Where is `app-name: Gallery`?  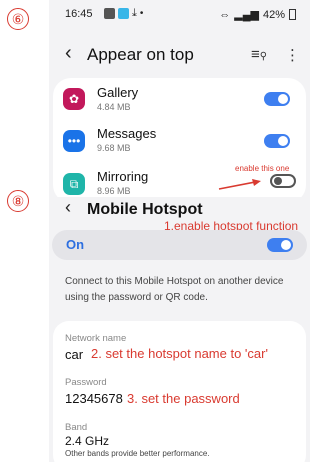
app-name: Gallery is located at coordinates (118, 92).